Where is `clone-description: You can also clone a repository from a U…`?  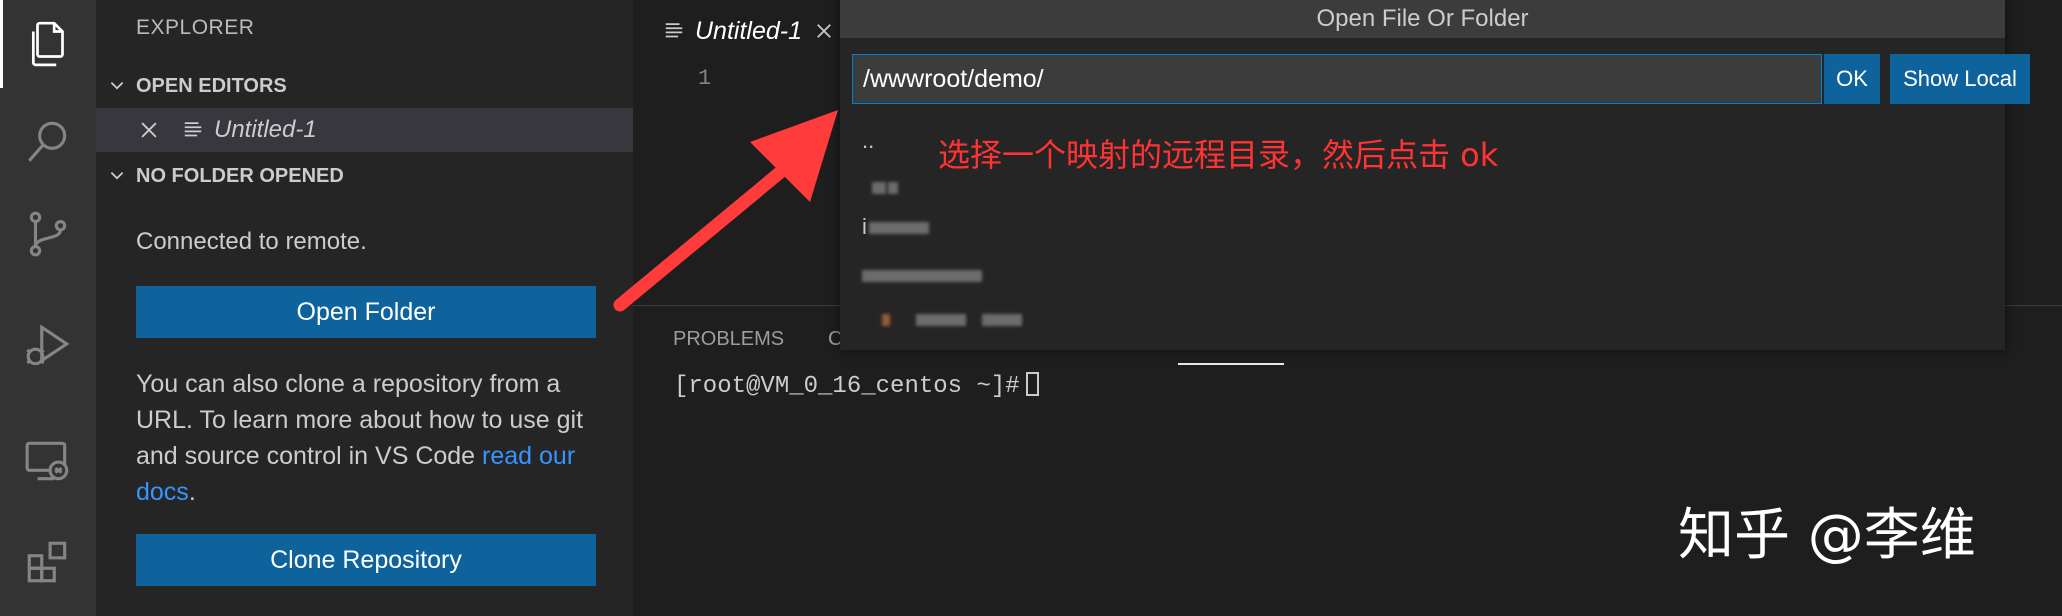
clone-description: You can also clone a repository from a U… is located at coordinates (371, 438).